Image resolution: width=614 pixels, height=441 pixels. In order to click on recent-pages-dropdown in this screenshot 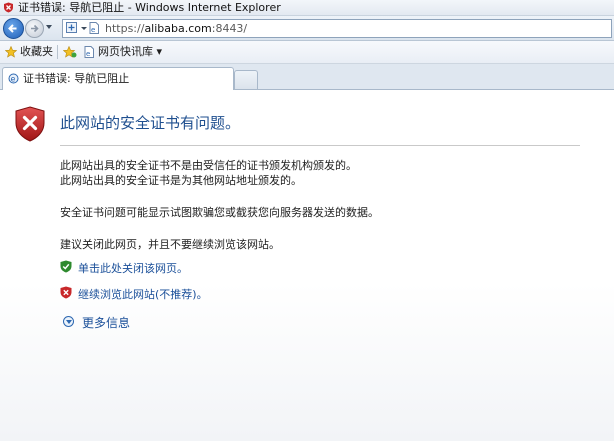, I will do `click(49, 27)`.